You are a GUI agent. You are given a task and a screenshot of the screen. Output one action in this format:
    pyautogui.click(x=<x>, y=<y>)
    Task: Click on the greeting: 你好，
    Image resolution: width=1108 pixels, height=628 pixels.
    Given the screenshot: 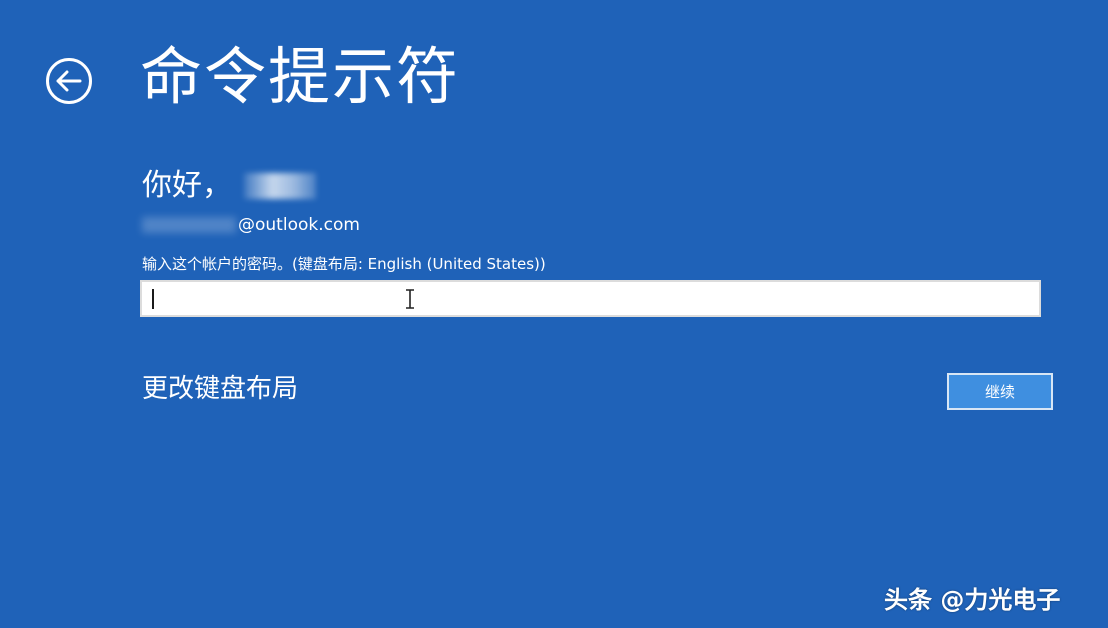 What is the action you would take?
    pyautogui.click(x=229, y=186)
    